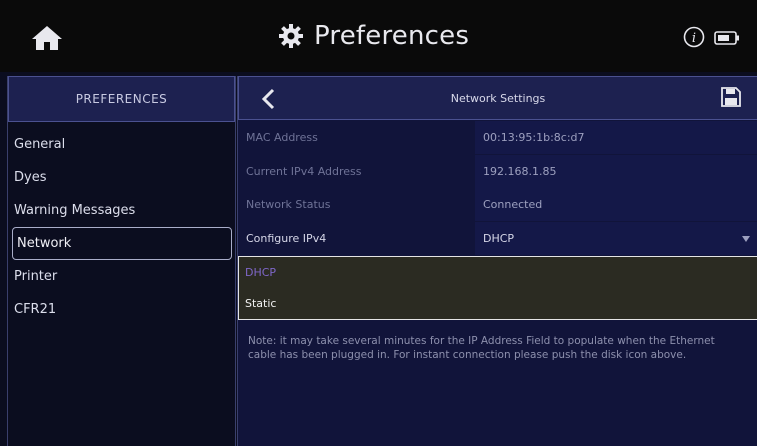  I want to click on panel-header: Network Settings, so click(497, 98).